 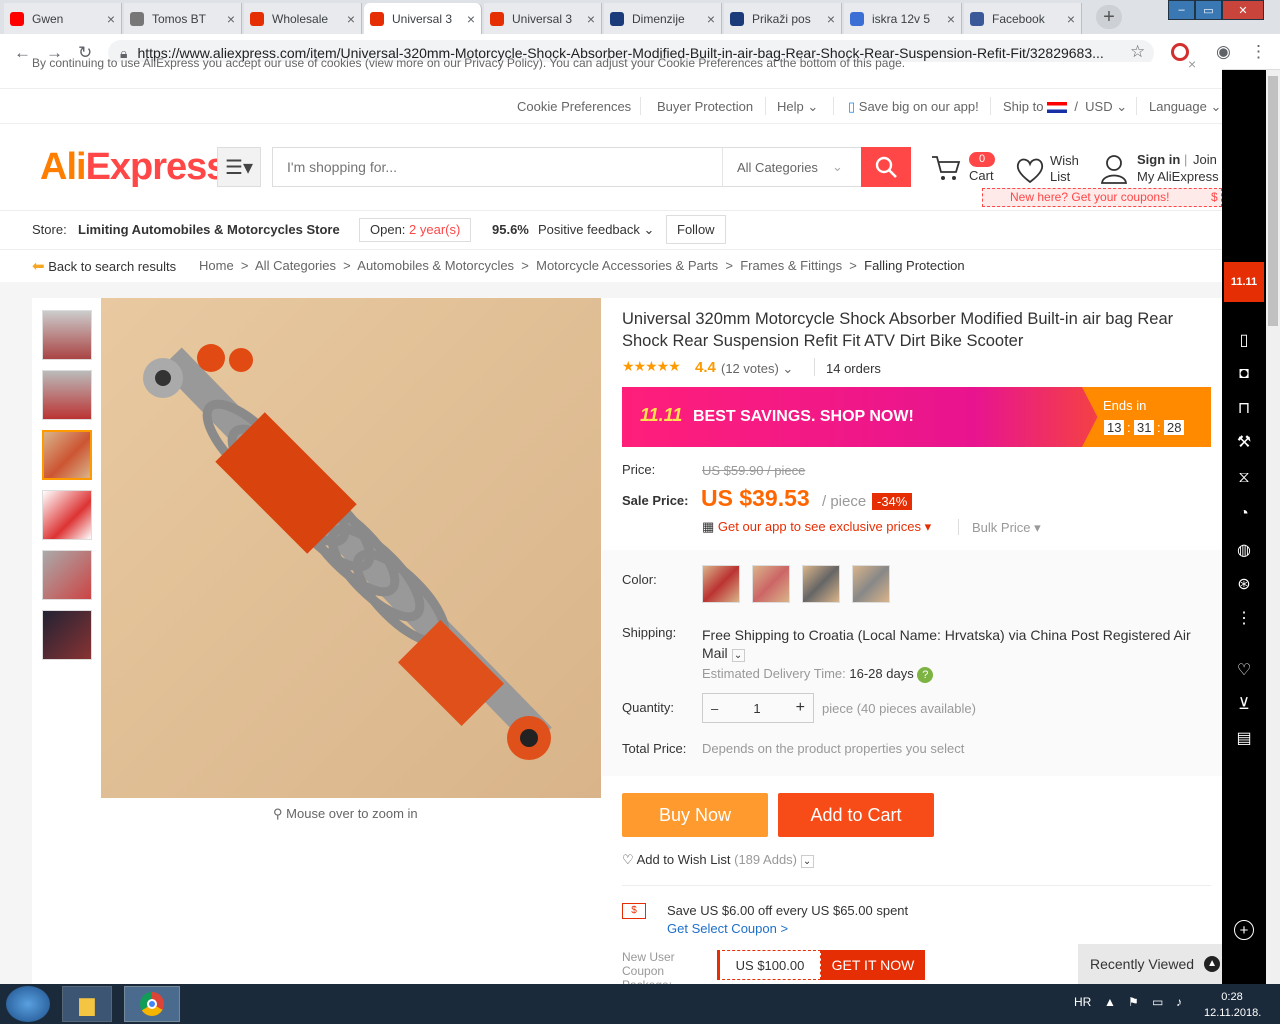 I want to click on phone-icon: ▯, so click(x=1244, y=340).